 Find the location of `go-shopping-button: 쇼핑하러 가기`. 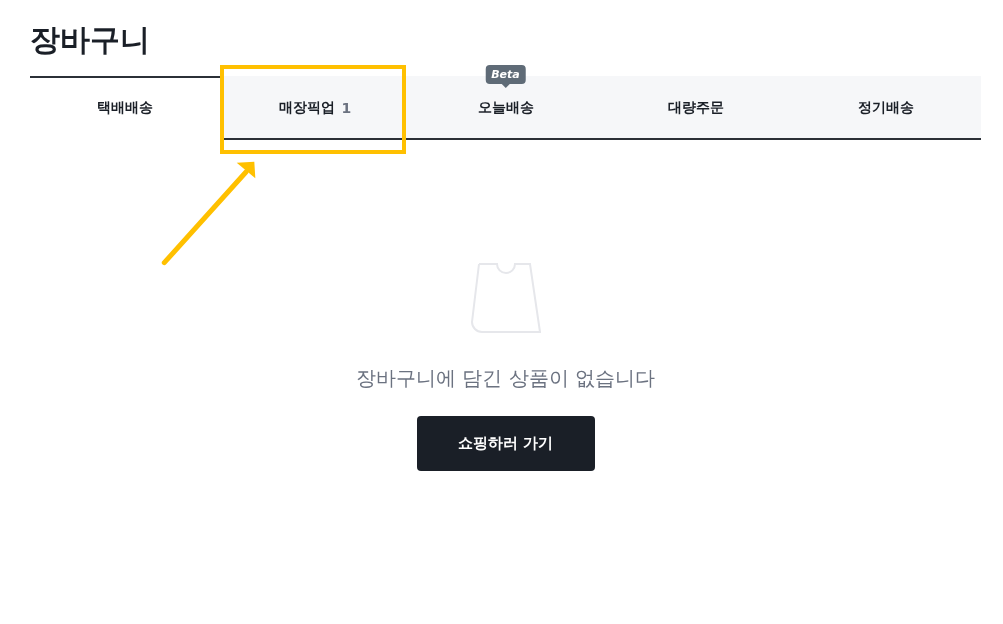

go-shopping-button: 쇼핑하러 가기 is located at coordinates (505, 443).